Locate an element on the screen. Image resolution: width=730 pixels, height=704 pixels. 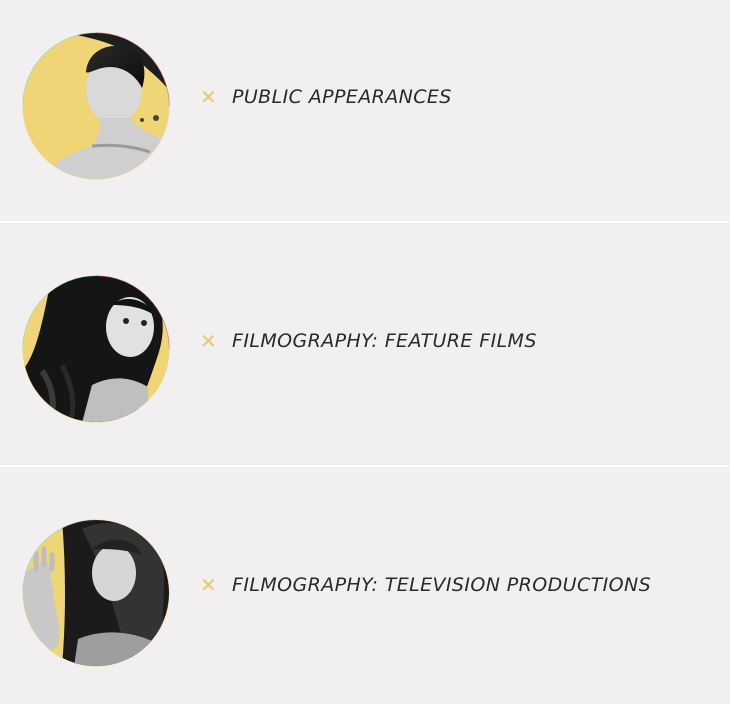
category-label: PUBLIC APPEARANCES is located at coordinates (342, 97).